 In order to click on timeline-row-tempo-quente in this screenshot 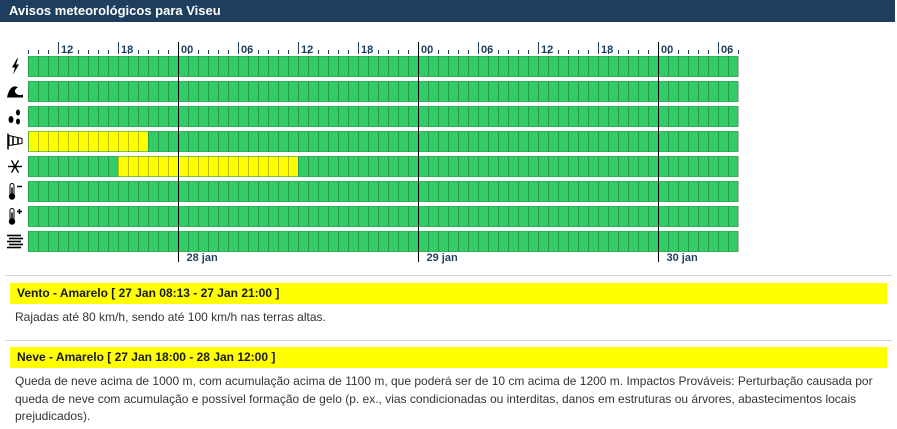, I will do `click(383, 216)`.